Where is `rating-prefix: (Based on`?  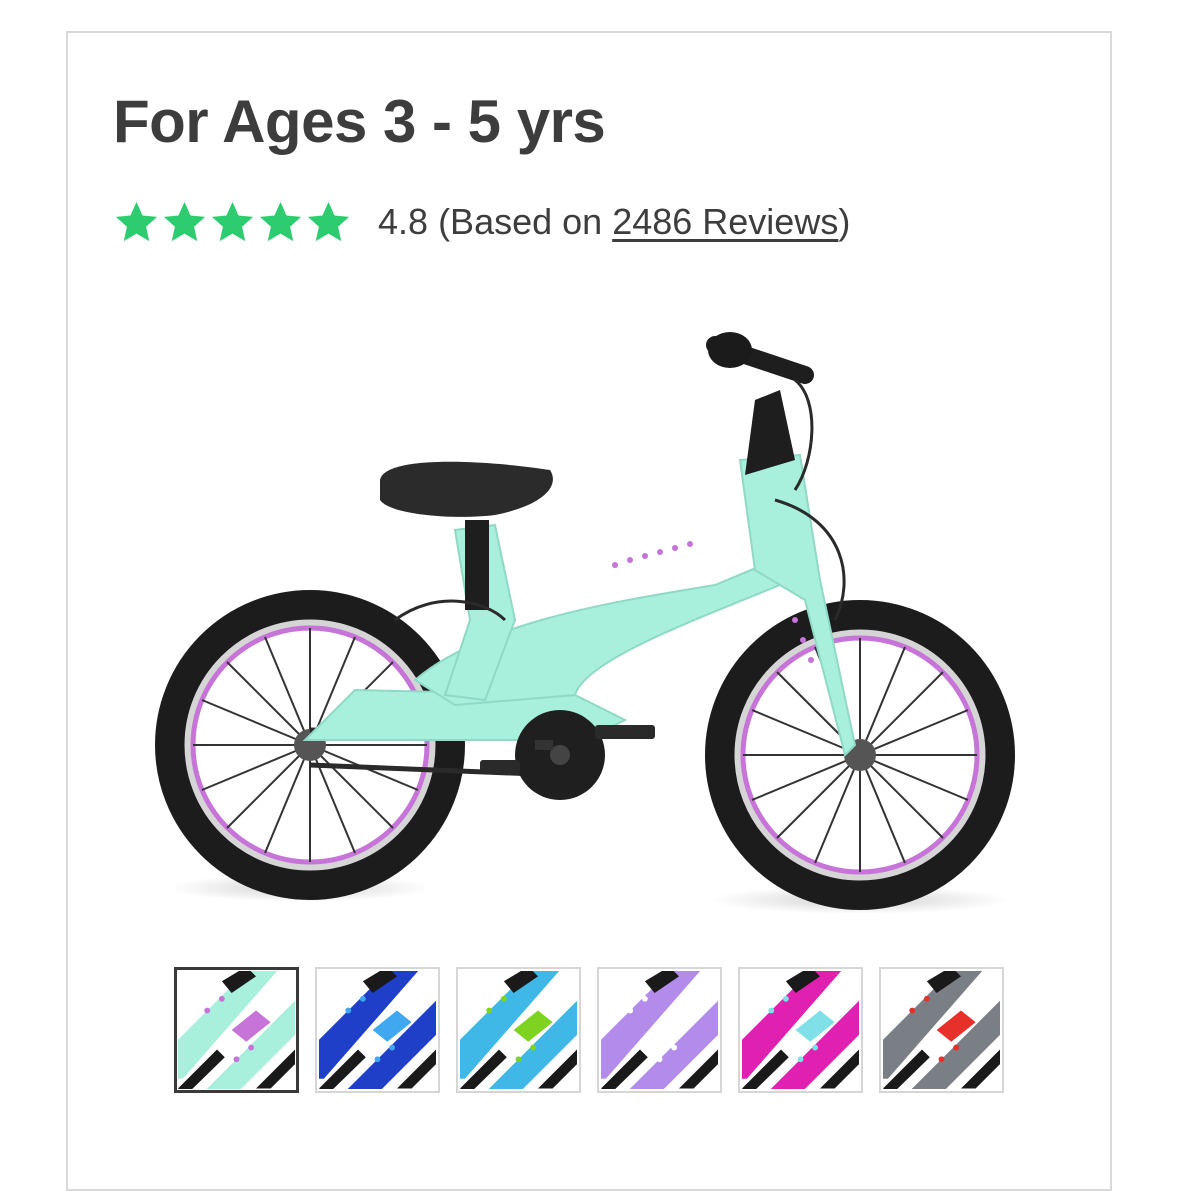 rating-prefix: (Based on is located at coordinates (525, 221).